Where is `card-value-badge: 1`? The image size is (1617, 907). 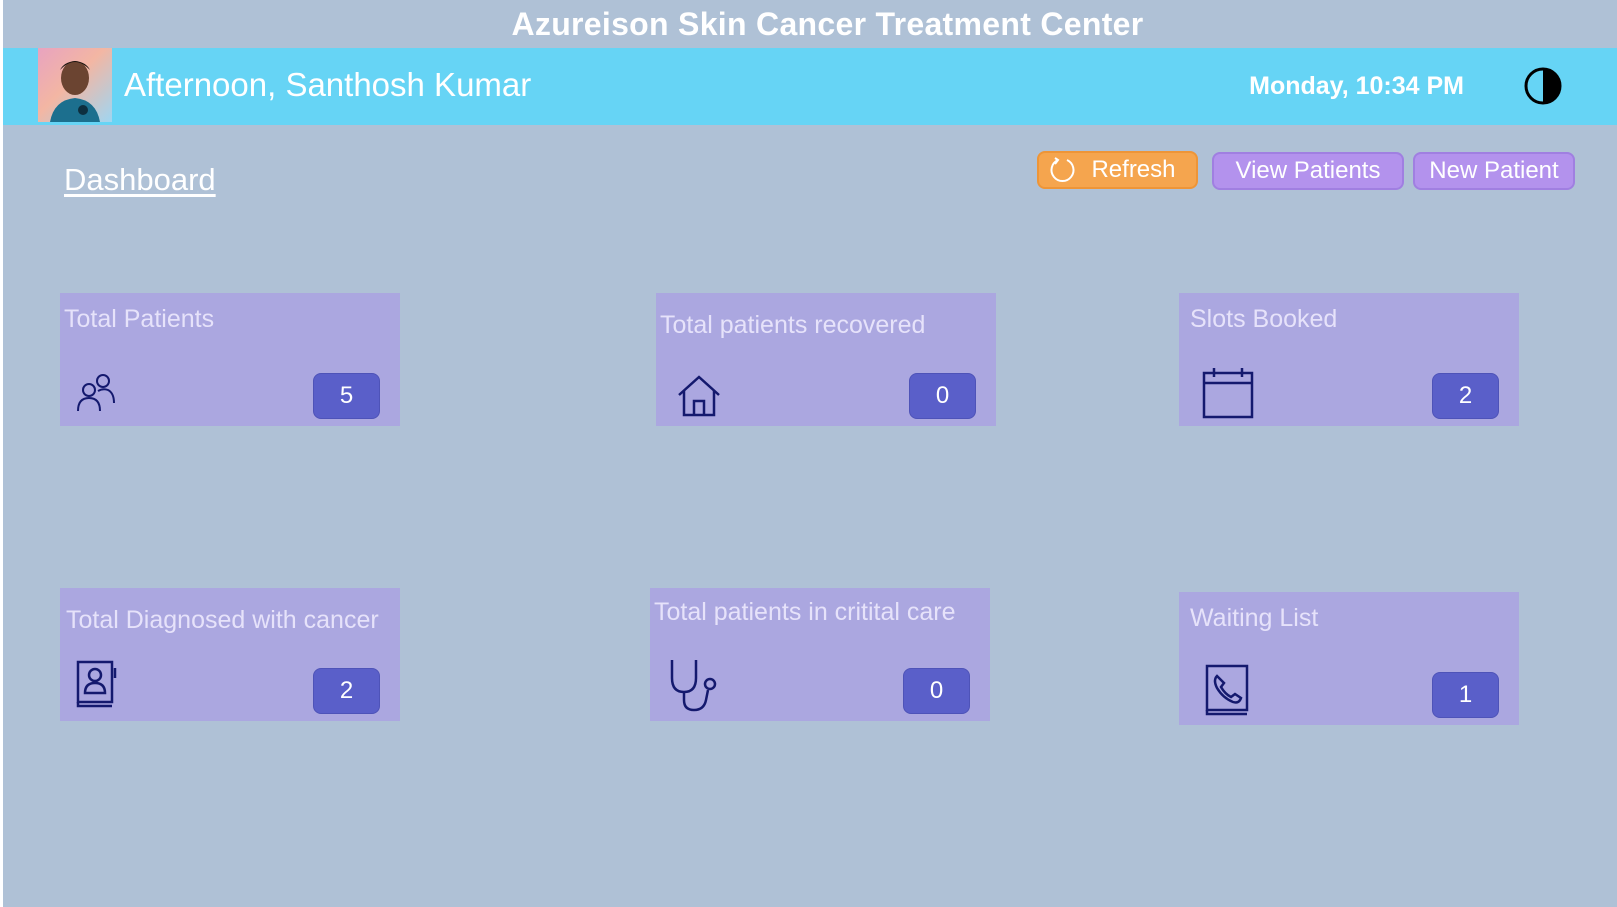
card-value-badge: 1 is located at coordinates (1465, 695).